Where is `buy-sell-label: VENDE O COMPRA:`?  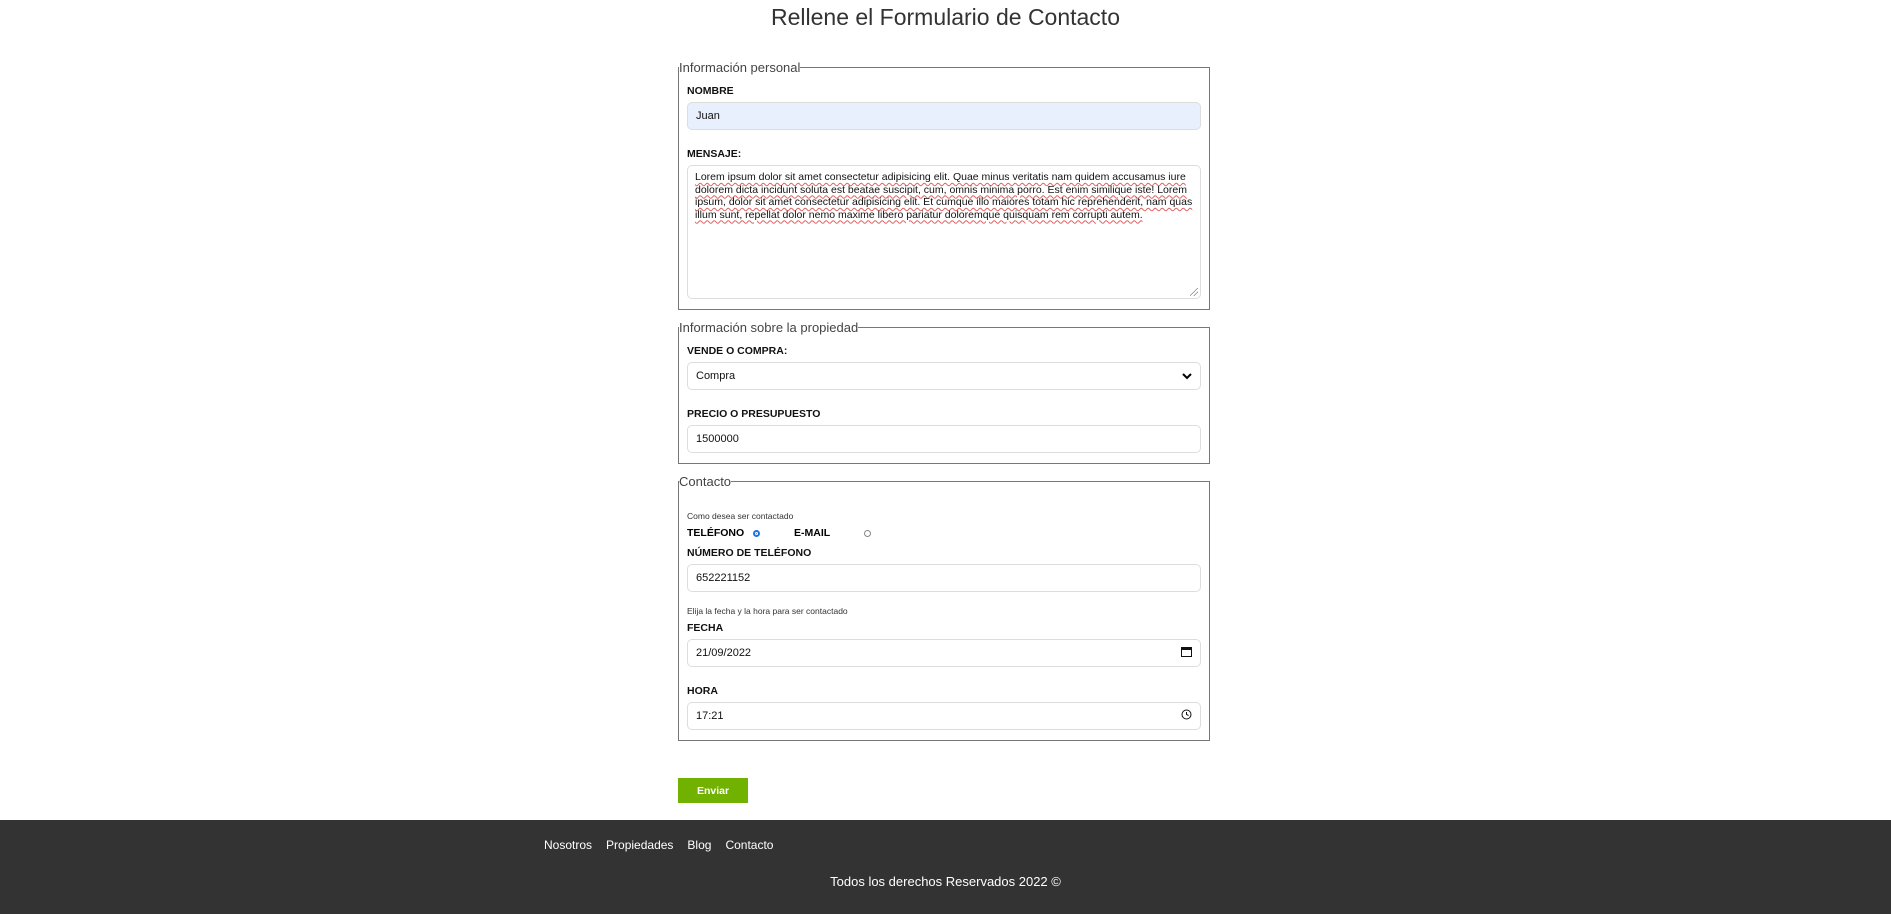
buy-sell-label: VENDE O COMPRA: is located at coordinates (737, 351).